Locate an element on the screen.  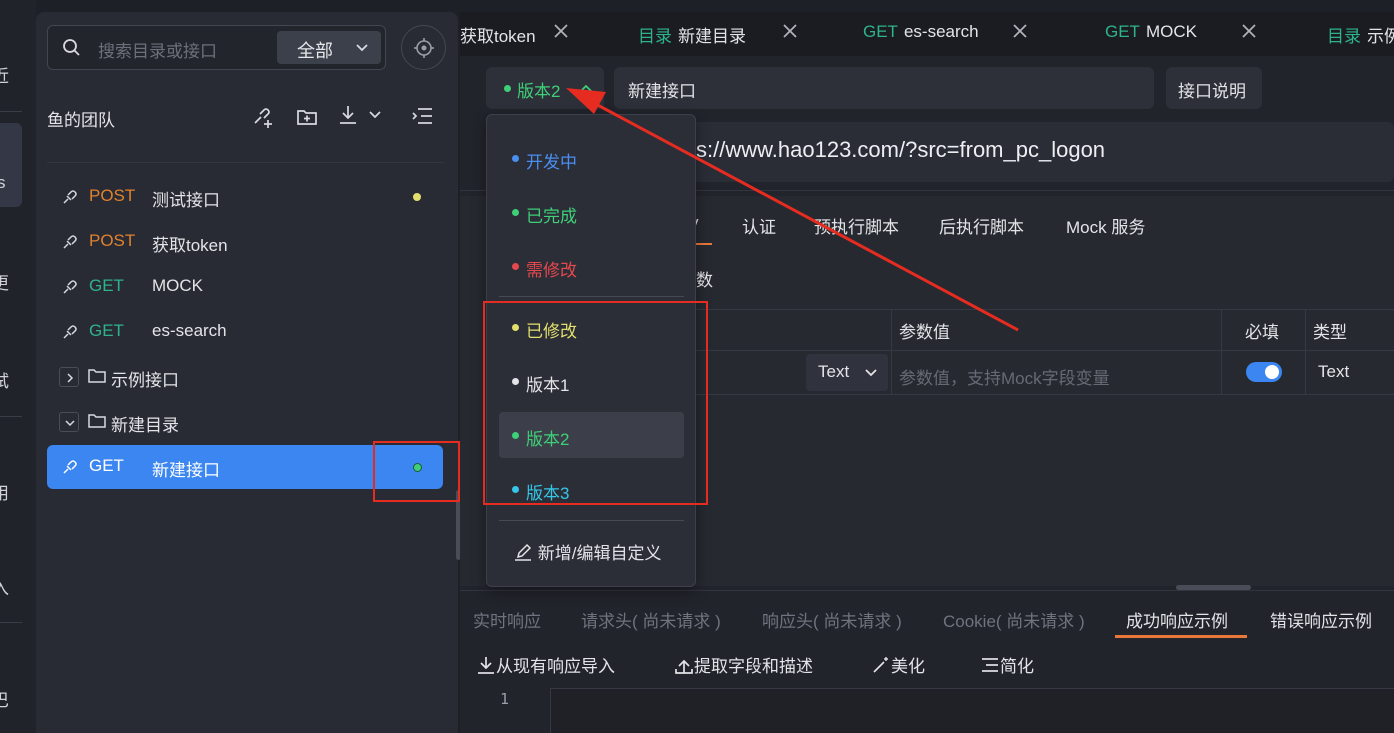
annotation-arrow is located at coordinates (792, 210).